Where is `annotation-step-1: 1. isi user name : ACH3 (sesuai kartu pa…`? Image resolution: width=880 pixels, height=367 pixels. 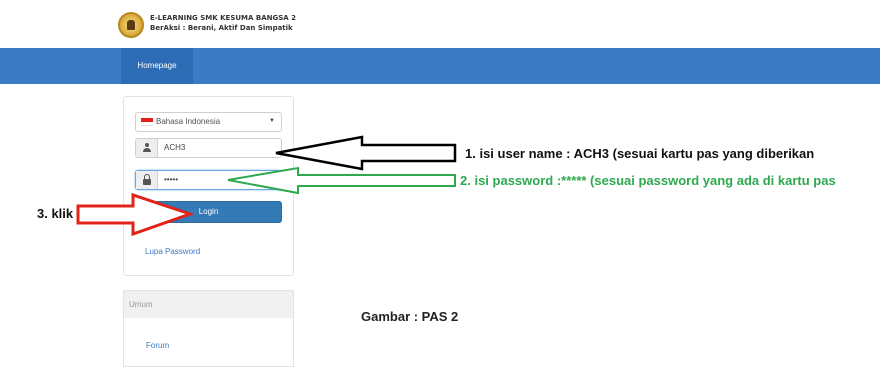 annotation-step-1: 1. isi user name : ACH3 (sesuai kartu pa… is located at coordinates (640, 153).